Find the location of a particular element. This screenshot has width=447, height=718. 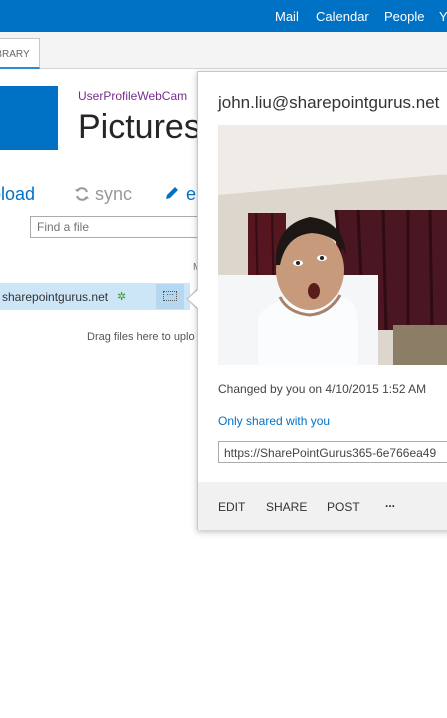

open-menu-button: ··· is located at coordinates (170, 296).